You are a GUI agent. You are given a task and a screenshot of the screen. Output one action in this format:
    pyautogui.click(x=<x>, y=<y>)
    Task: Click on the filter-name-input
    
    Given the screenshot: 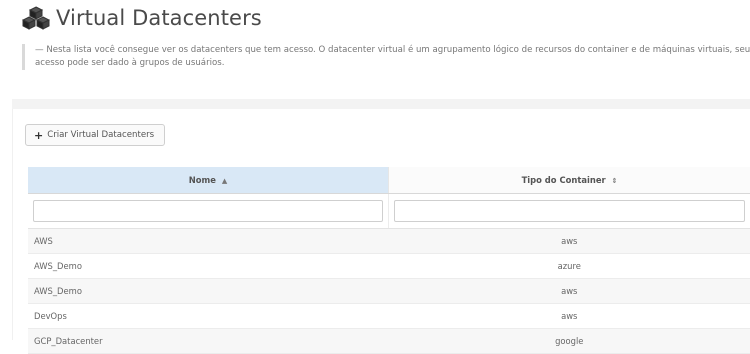 What is the action you would take?
    pyautogui.click(x=208, y=211)
    